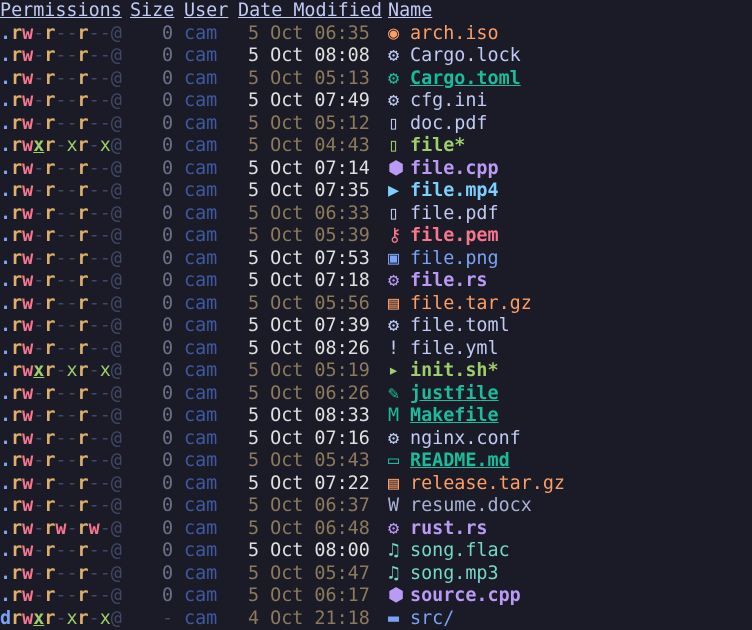 This screenshot has width=752, height=630. Describe the element at coordinates (454, 393) in the screenshot. I see `file-name: justfile` at that location.